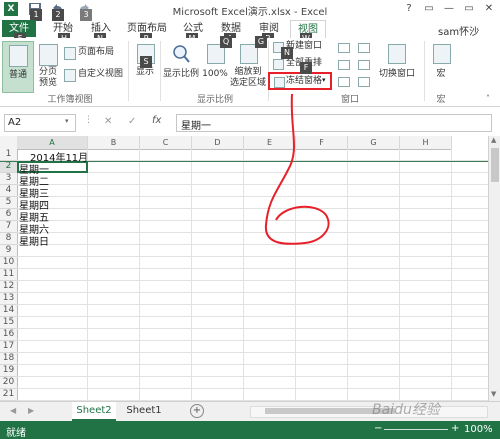 This screenshot has width=500, height=439. What do you see at coordinates (297, 169) in the screenshot?
I see `annotation-red-scribble` at bounding box center [297, 169].